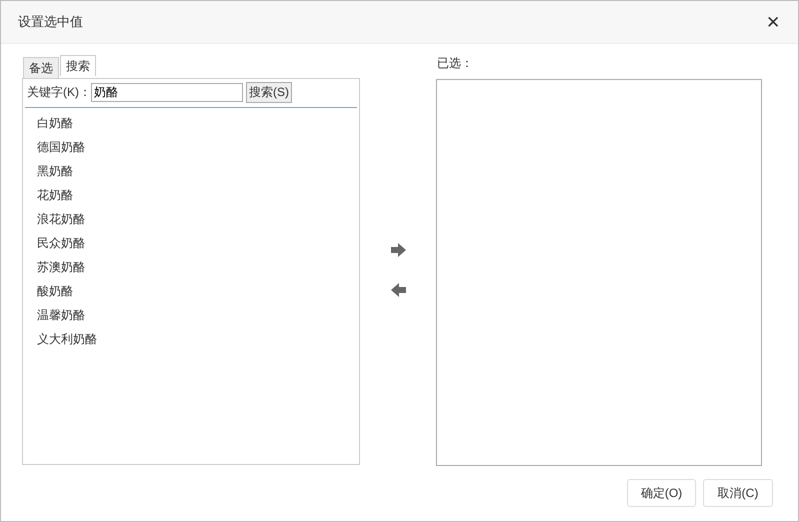 This screenshot has height=522, width=799. I want to click on result-item: 酸奶酪, so click(198, 294).